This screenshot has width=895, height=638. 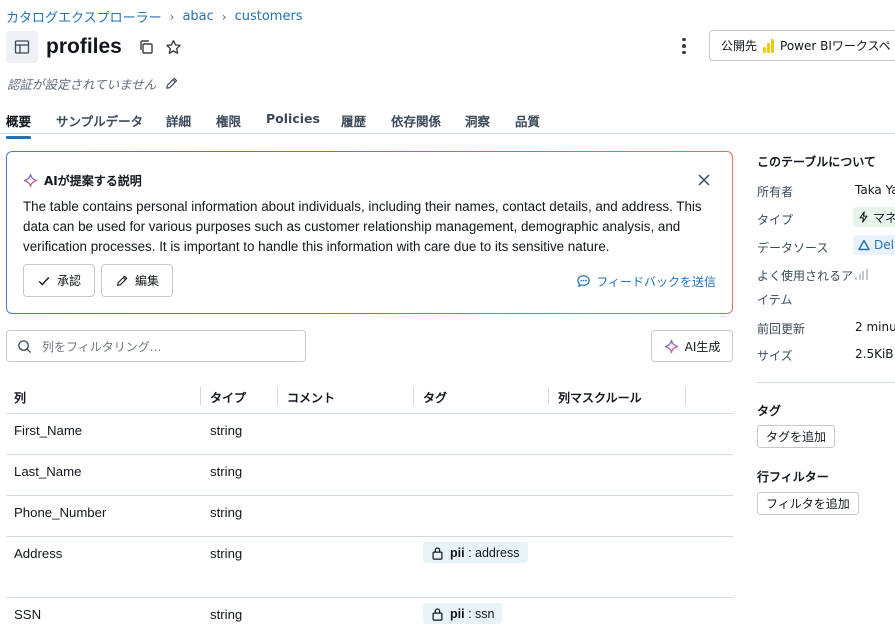 I want to click on page-title: profiles, so click(x=84, y=46).